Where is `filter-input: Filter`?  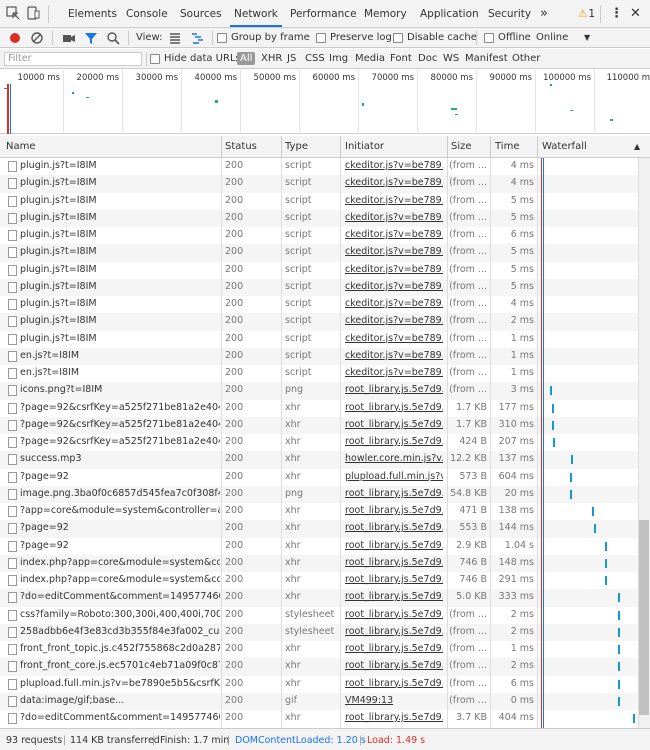
filter-input: Filter is located at coordinates (73, 59).